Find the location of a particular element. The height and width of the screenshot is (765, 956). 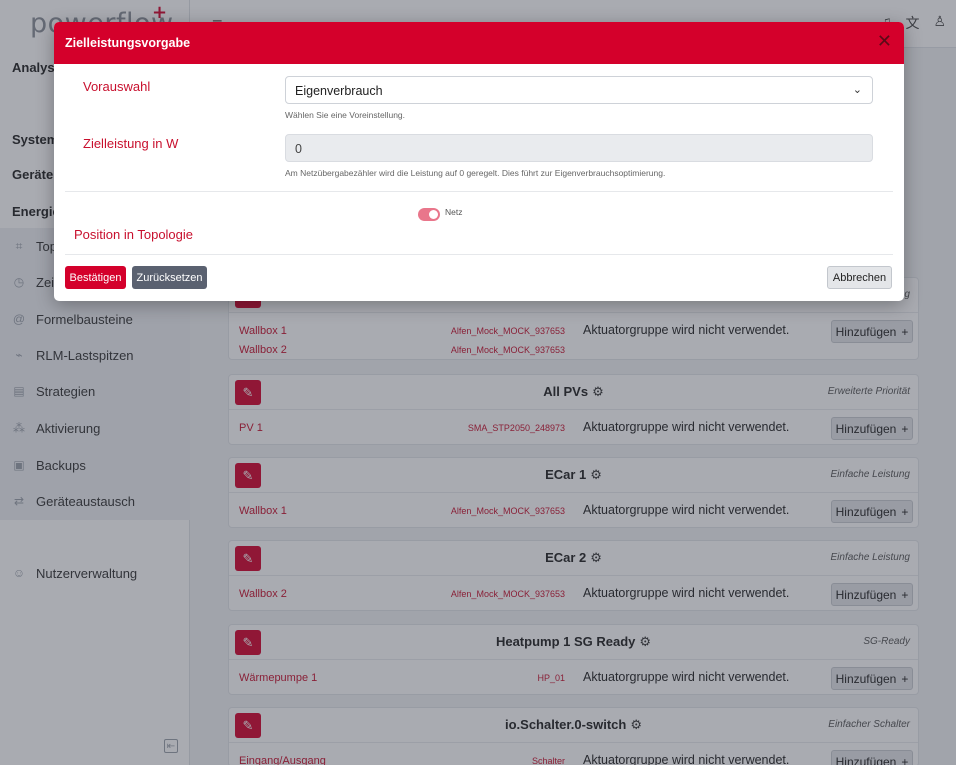

preset-hint: Wählen Sie eine Voreinstellung. is located at coordinates (345, 115).